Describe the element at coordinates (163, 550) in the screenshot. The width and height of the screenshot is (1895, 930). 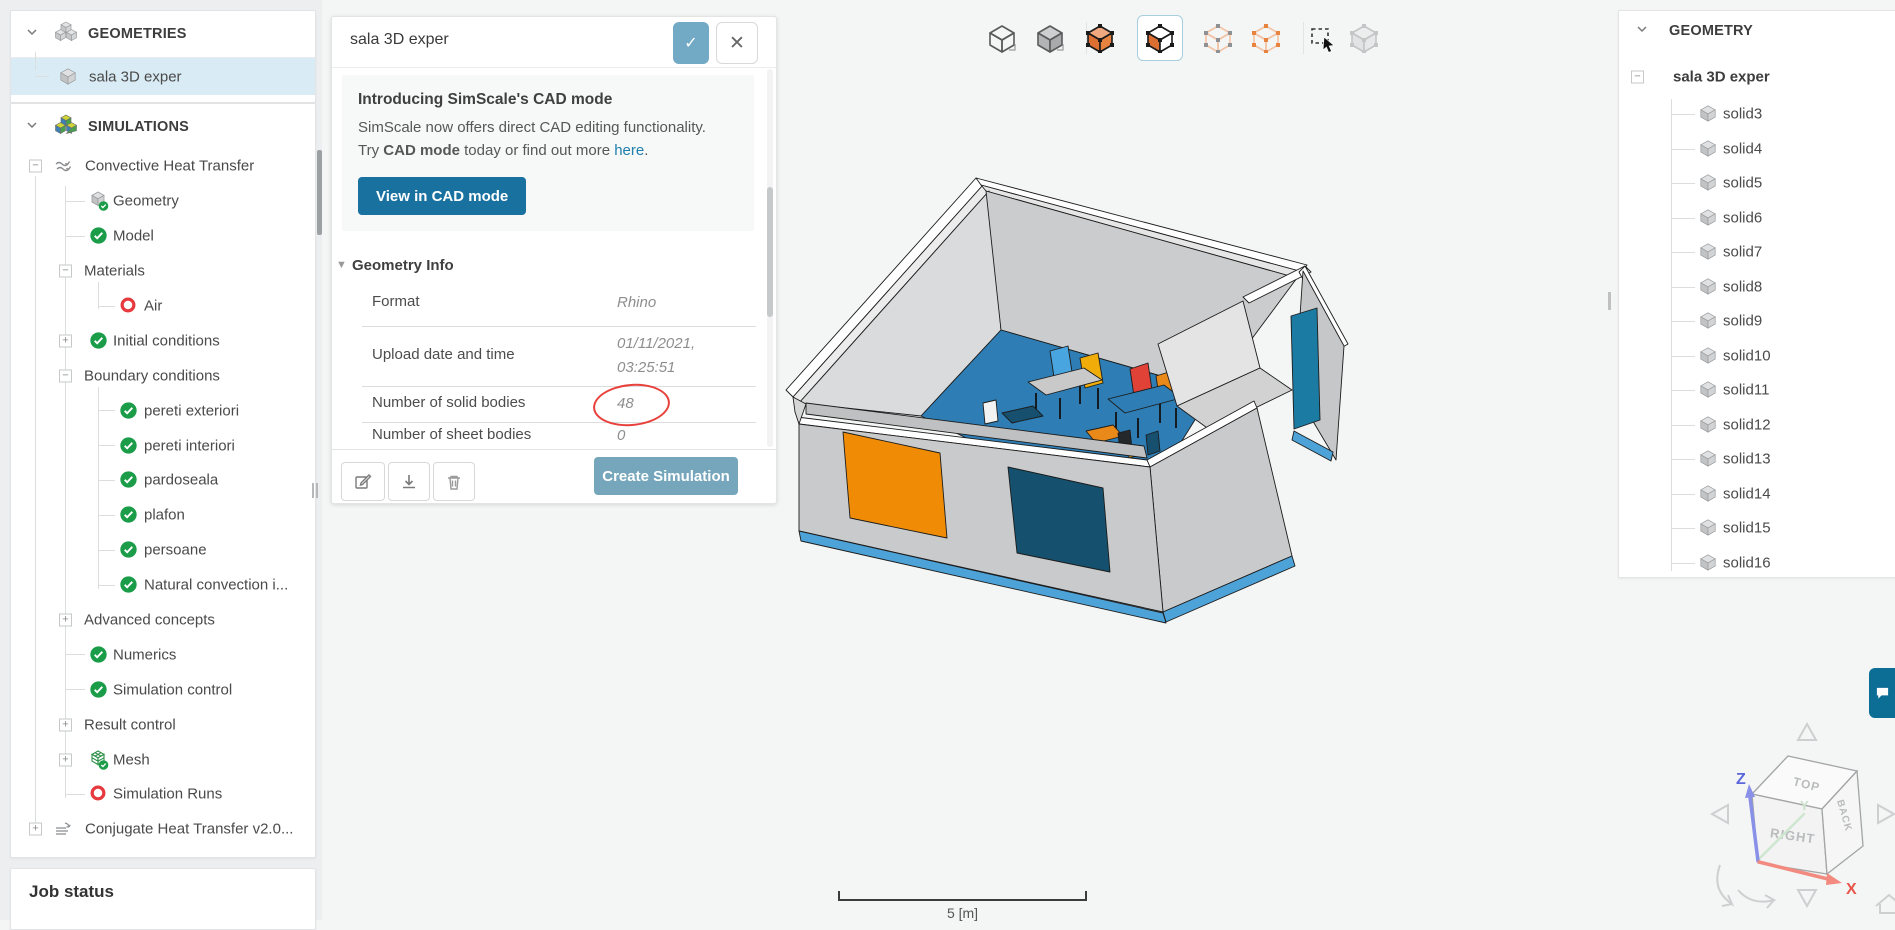
I see `tree-item-persoane: persoane` at that location.